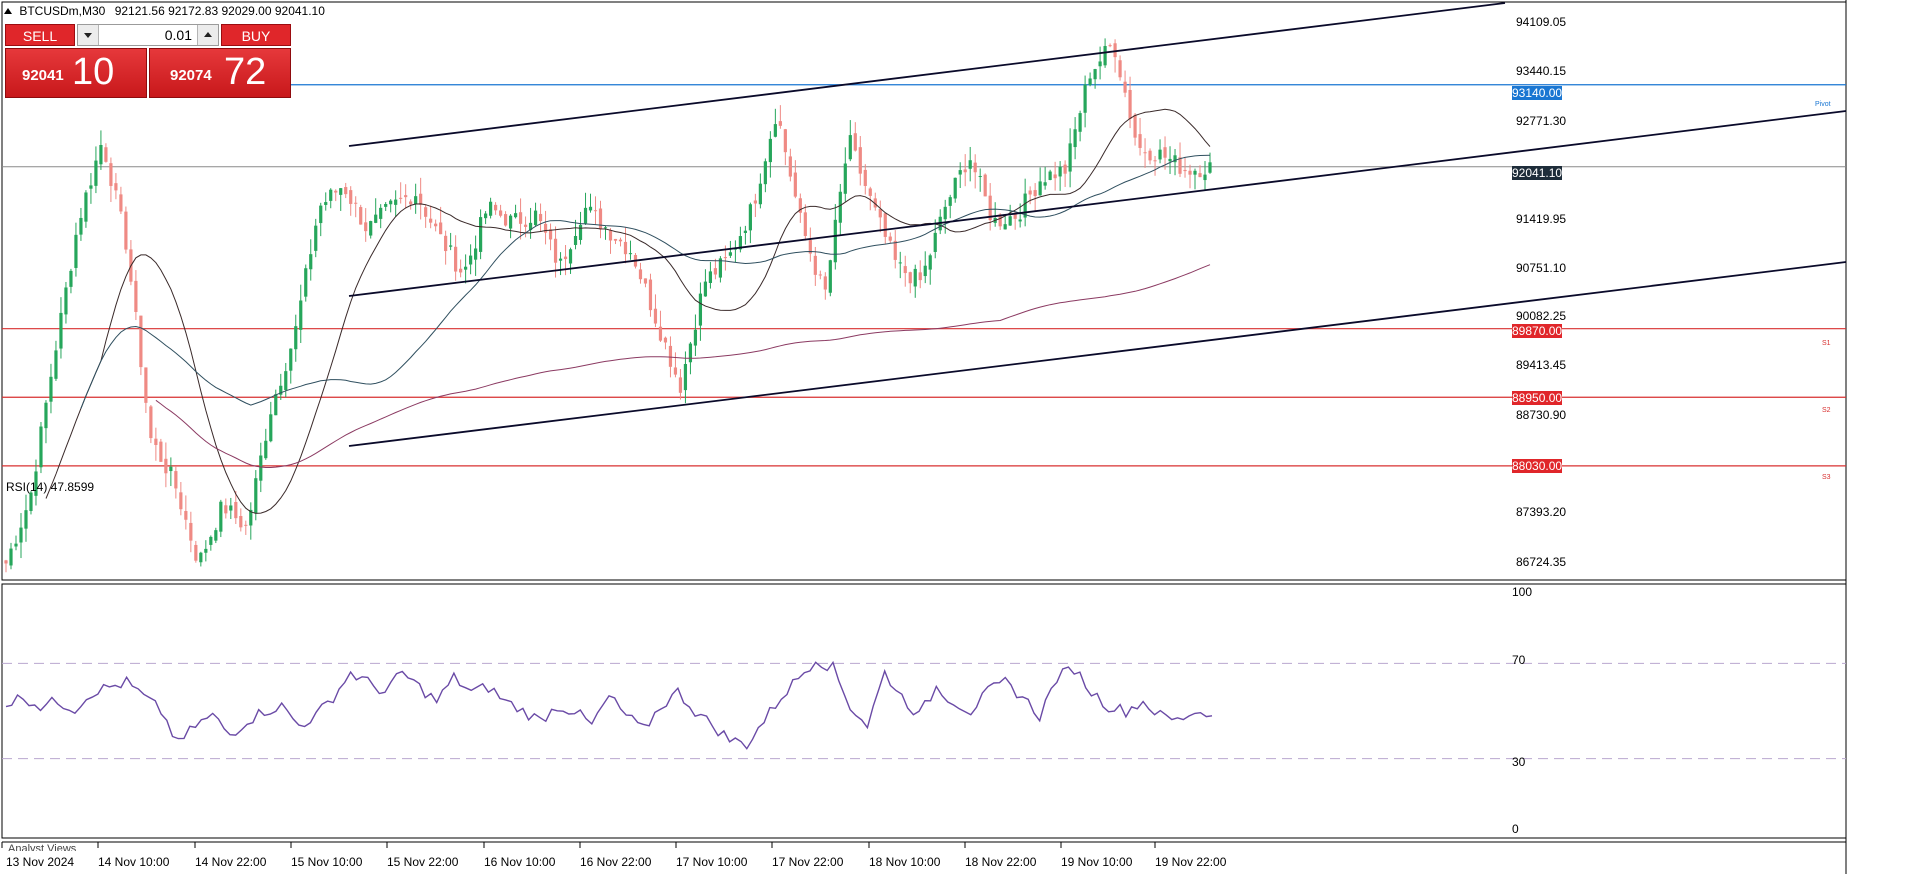  What do you see at coordinates (256, 35) in the screenshot?
I see `buy-button: BUY` at bounding box center [256, 35].